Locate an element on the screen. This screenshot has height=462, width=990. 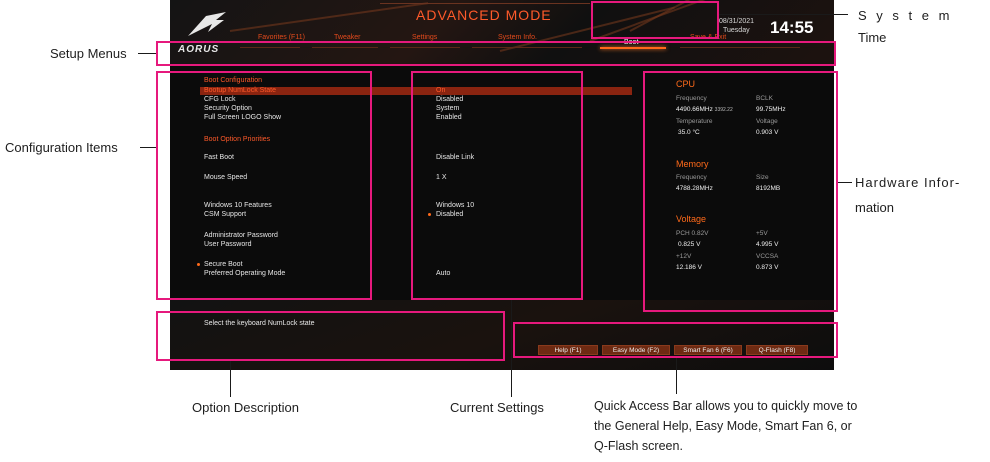
callout-box-hardware-info is located at coordinates (740, 191).